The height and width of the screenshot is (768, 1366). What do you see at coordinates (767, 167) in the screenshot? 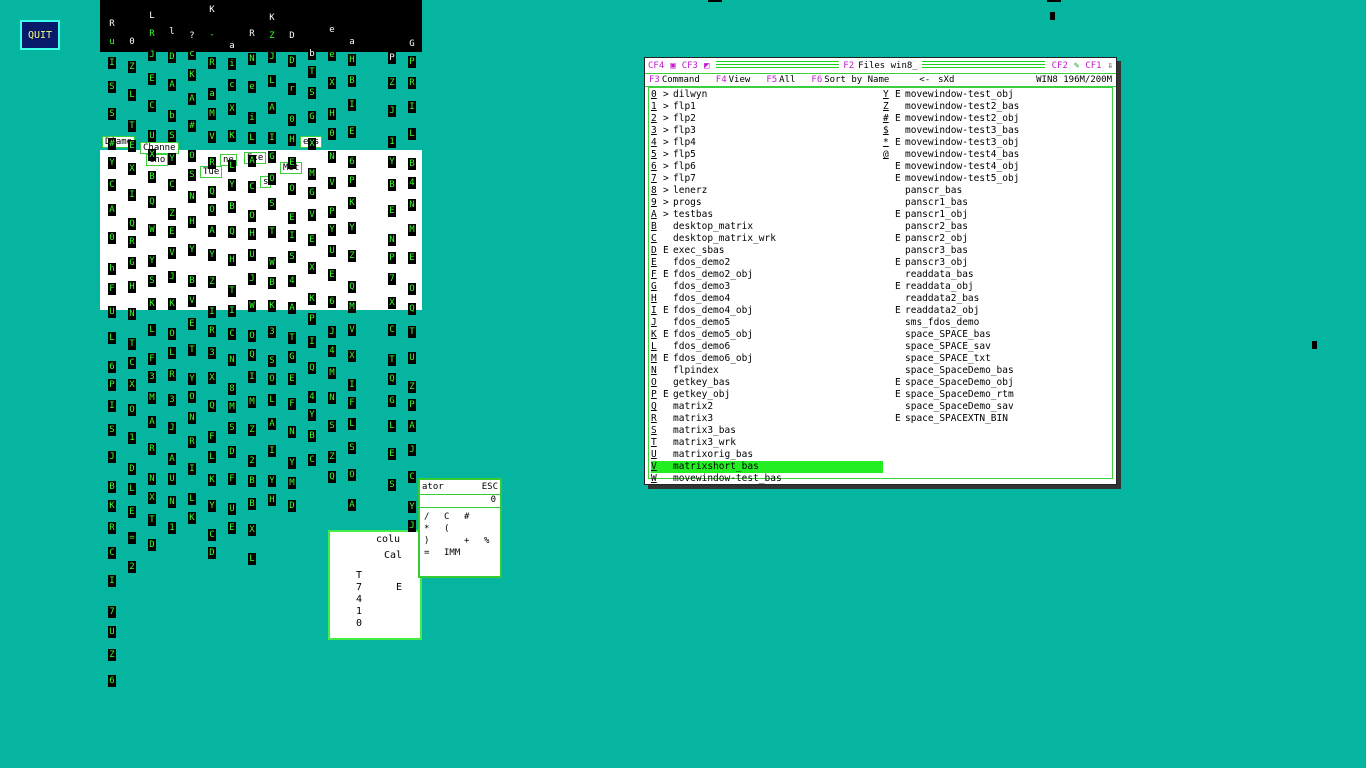
I see `file-entry: 6 > flp6` at bounding box center [767, 167].